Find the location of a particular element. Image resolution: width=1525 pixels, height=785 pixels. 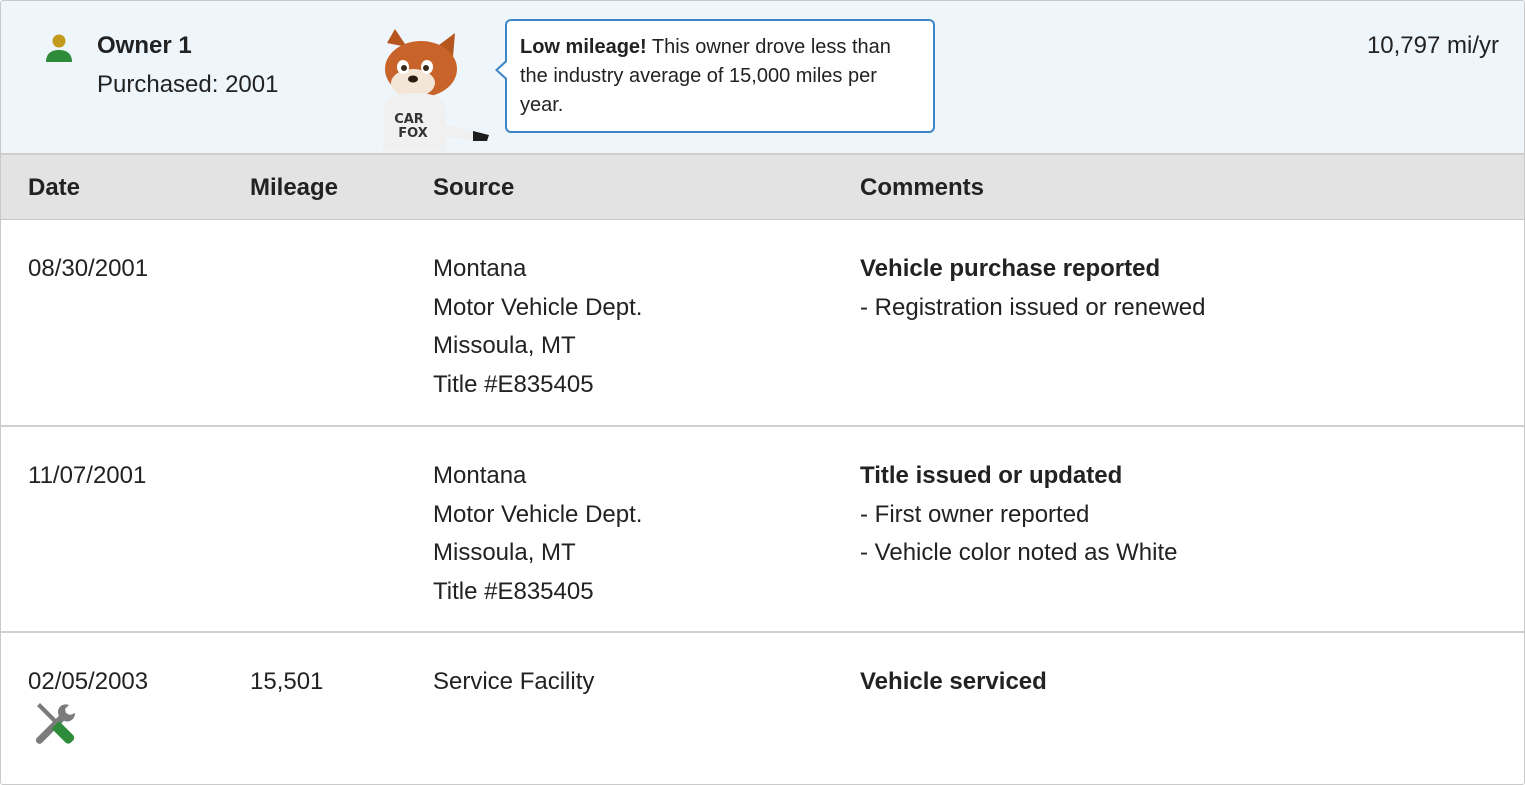

header-source: Source is located at coordinates (474, 187).